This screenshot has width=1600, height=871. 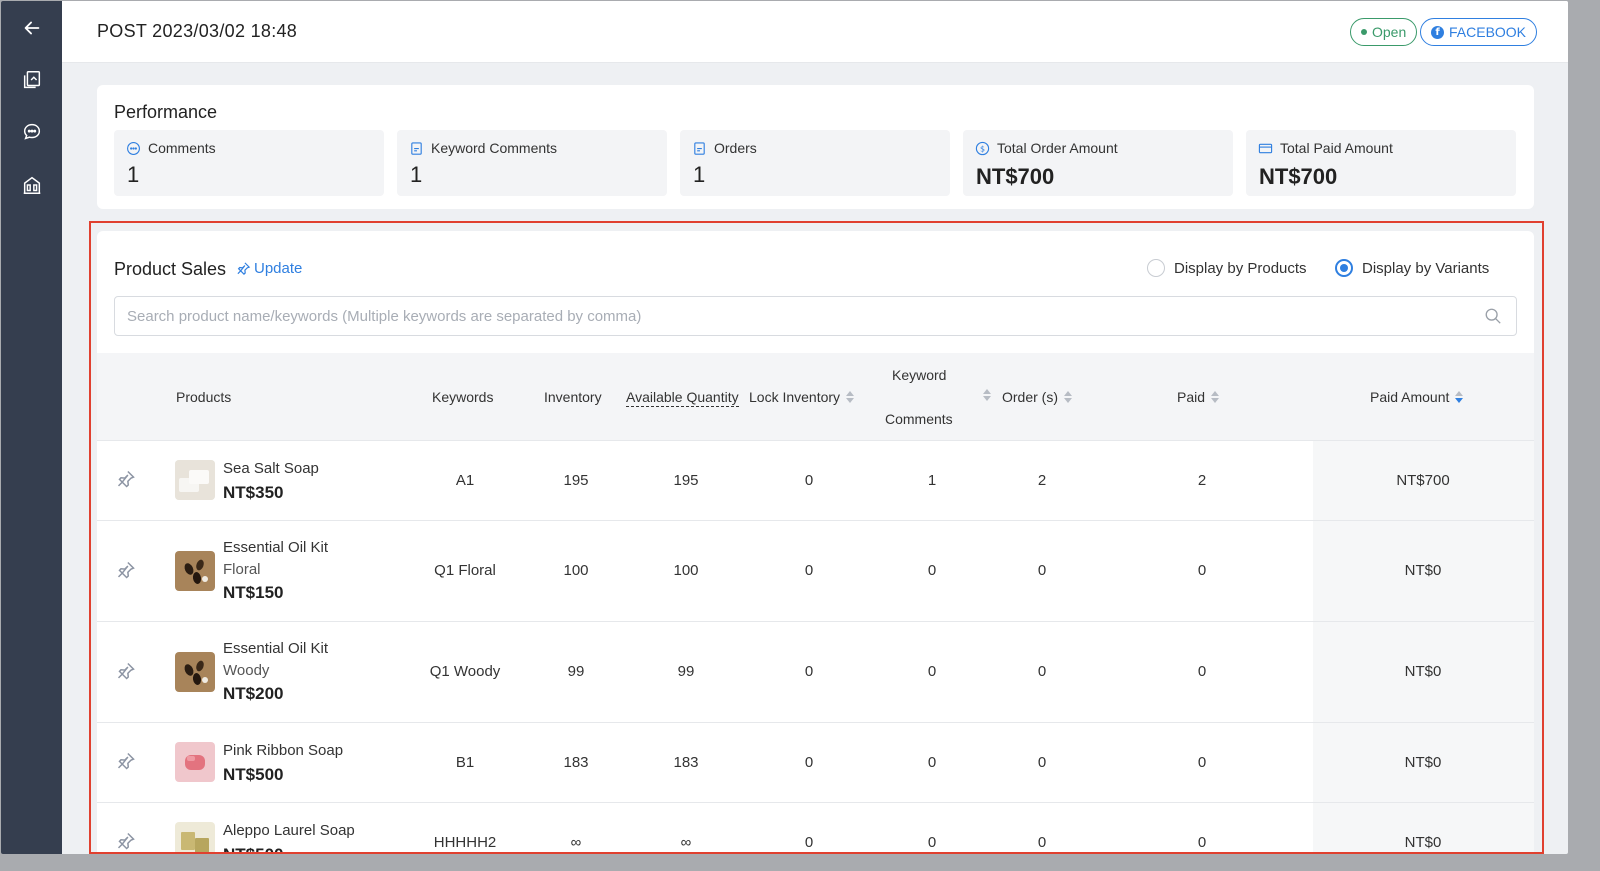 I want to click on stat-keyword-comments: Keyword Comments 1, so click(x=532, y=163).